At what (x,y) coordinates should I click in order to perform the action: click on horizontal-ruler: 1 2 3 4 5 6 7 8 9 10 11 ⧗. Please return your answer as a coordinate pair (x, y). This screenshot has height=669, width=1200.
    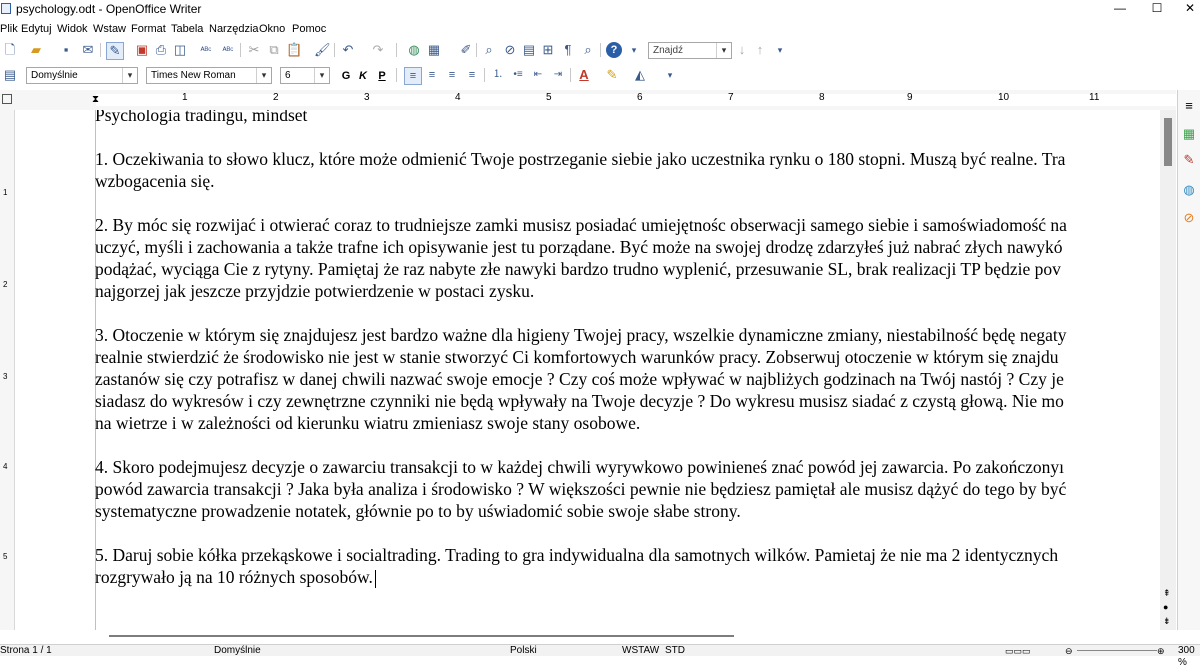
    Looking at the image, I should click on (588, 100).